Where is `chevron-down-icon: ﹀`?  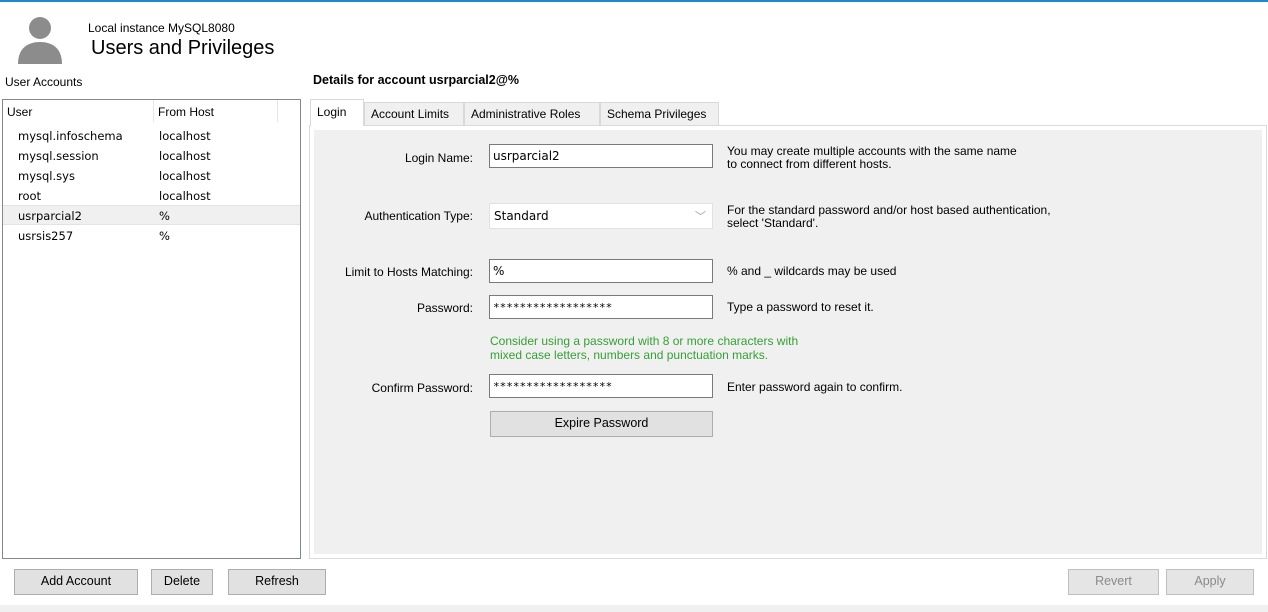
chevron-down-icon: ﹀ is located at coordinates (700, 216).